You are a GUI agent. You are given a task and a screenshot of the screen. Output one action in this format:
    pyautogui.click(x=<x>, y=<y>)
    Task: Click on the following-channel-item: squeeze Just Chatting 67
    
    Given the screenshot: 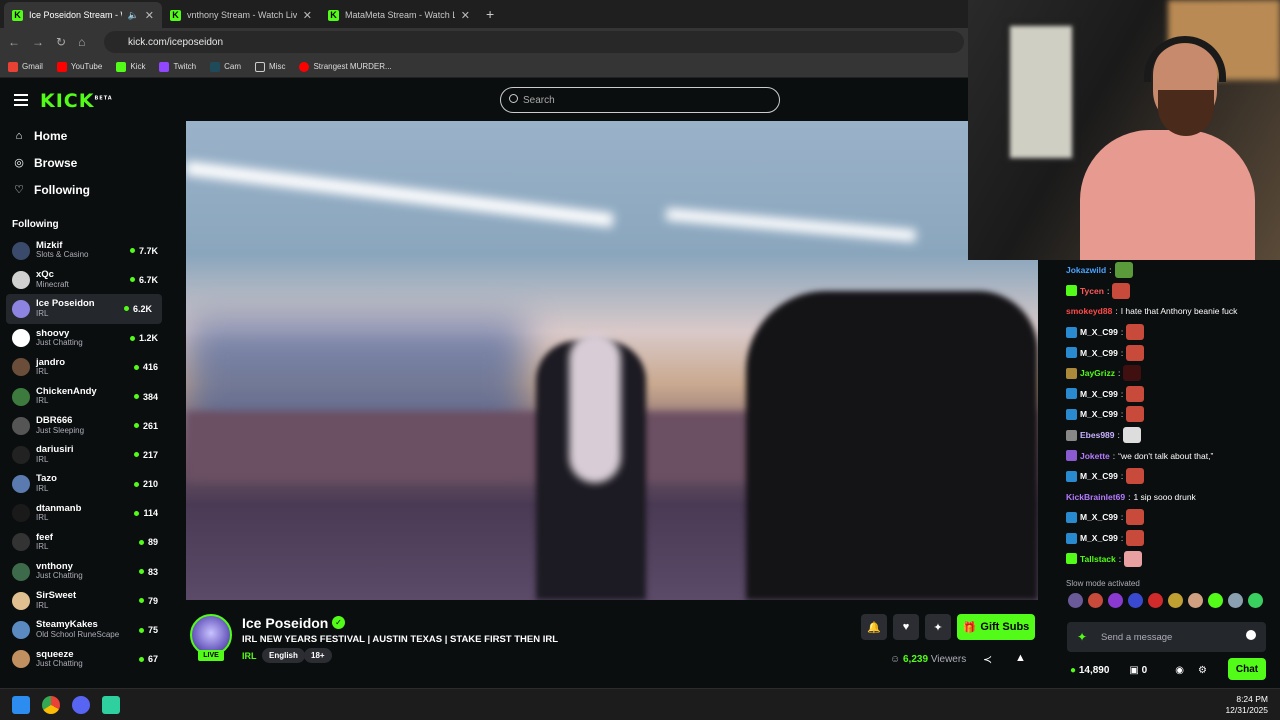 What is the action you would take?
    pyautogui.click(x=84, y=659)
    